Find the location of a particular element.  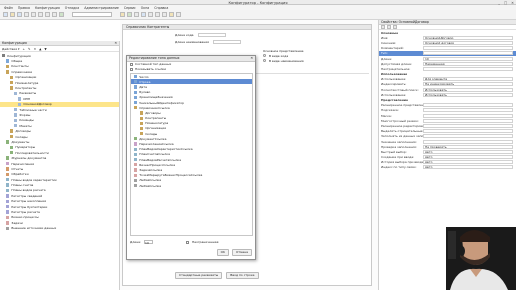

menu-file: Файл is located at coordinates (8, 8).